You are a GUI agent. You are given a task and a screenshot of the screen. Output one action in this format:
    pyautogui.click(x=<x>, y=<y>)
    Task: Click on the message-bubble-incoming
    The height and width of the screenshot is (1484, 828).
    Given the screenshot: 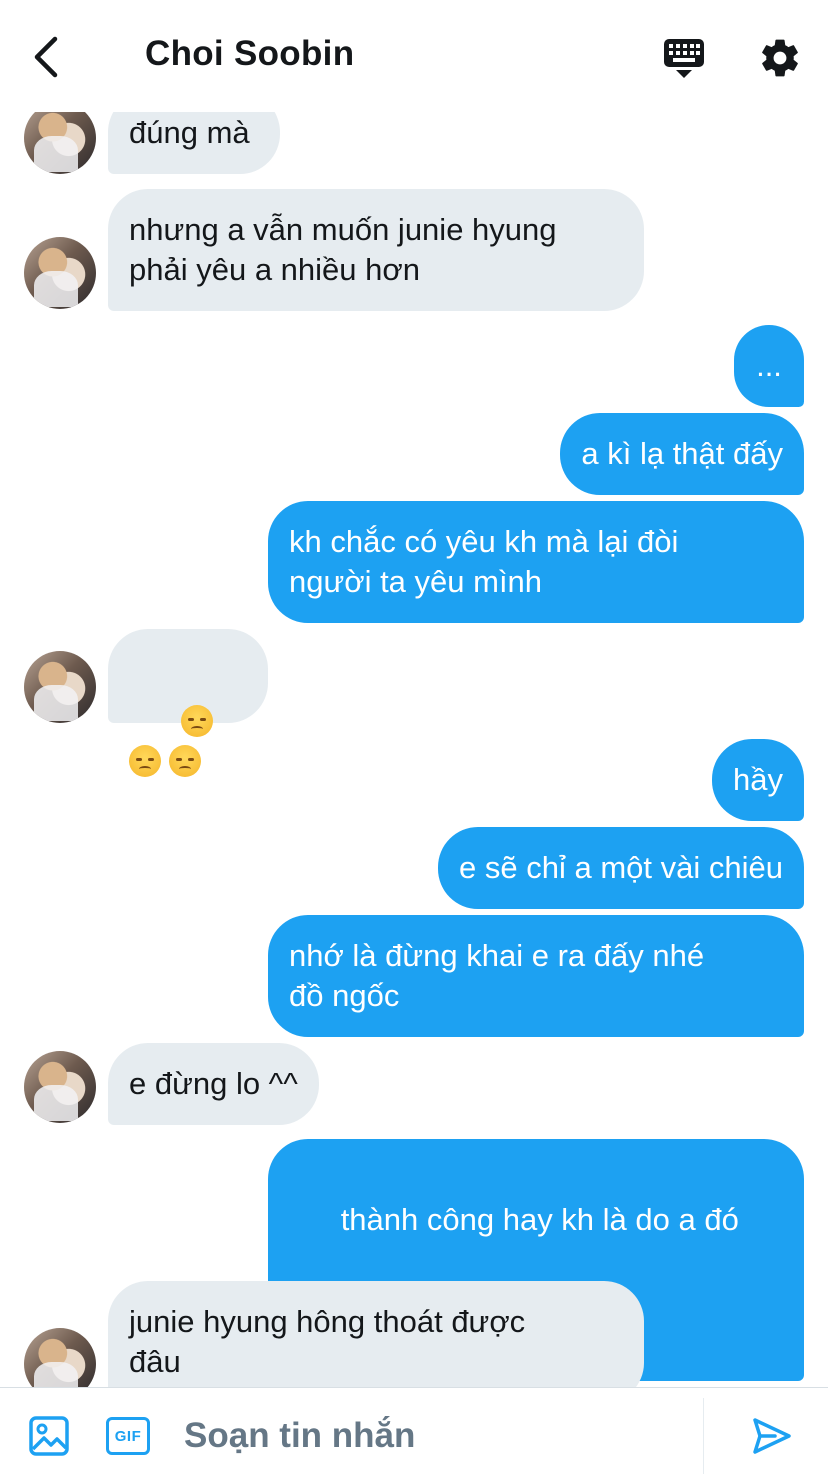 What is the action you would take?
    pyautogui.click(x=188, y=703)
    